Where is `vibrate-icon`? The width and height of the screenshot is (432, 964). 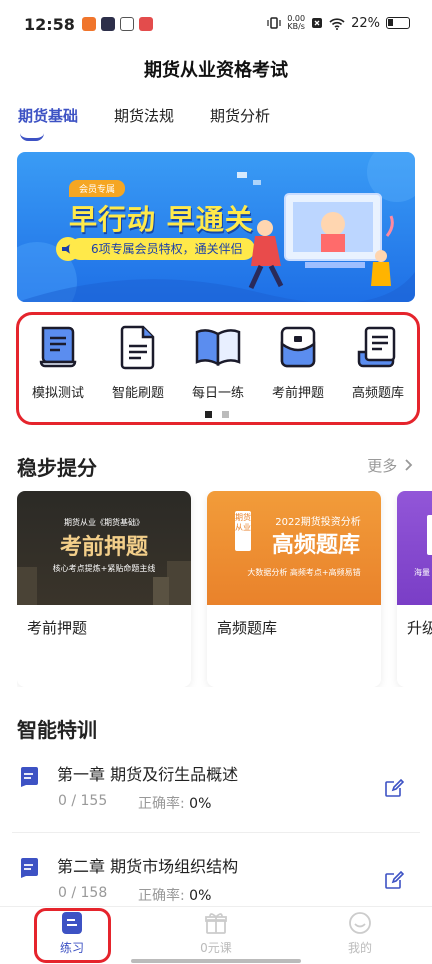
vibrate-icon is located at coordinates (274, 23).